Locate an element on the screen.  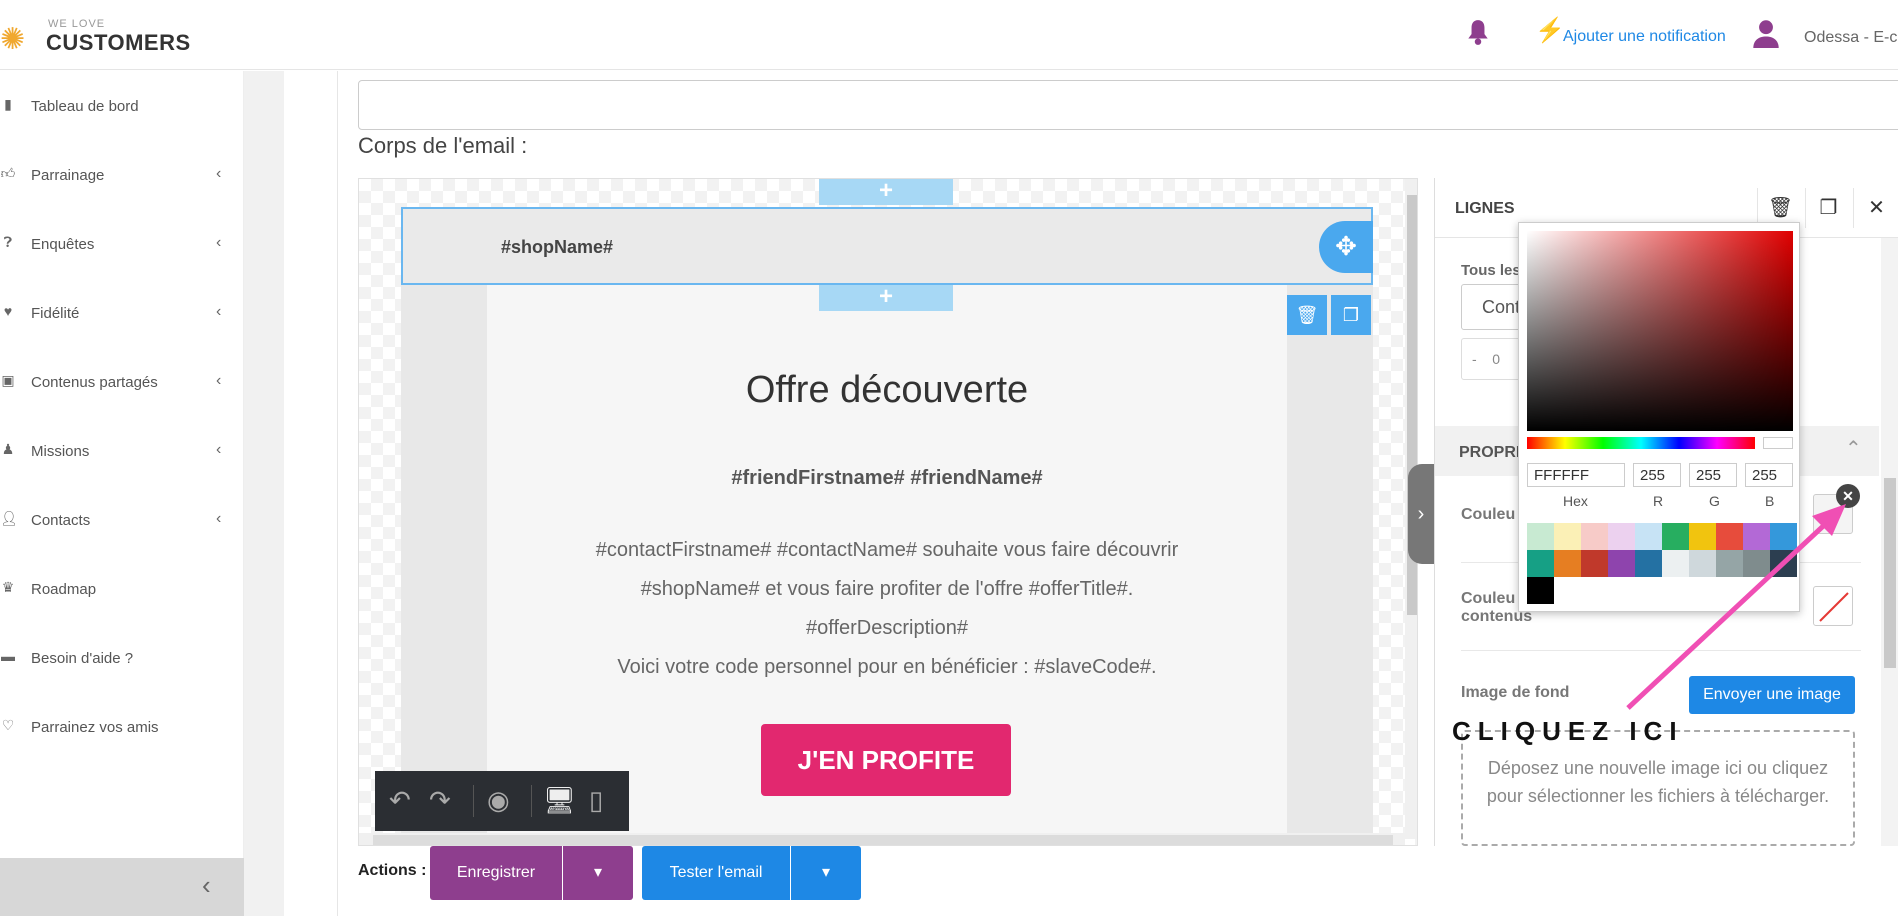
selected-header-row: #shopName# is located at coordinates (887, 246).